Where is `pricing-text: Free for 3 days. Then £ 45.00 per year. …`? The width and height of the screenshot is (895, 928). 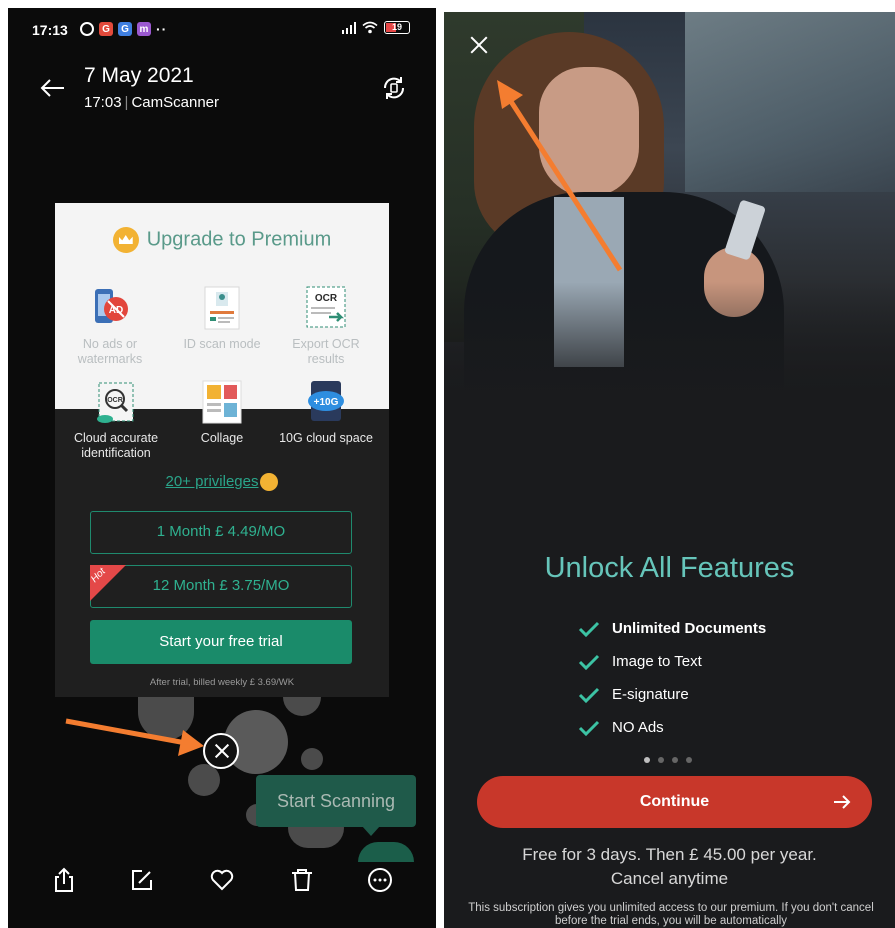
pricing-text: Free for 3 days. Then £ 45.00 per year. … is located at coordinates (669, 867).